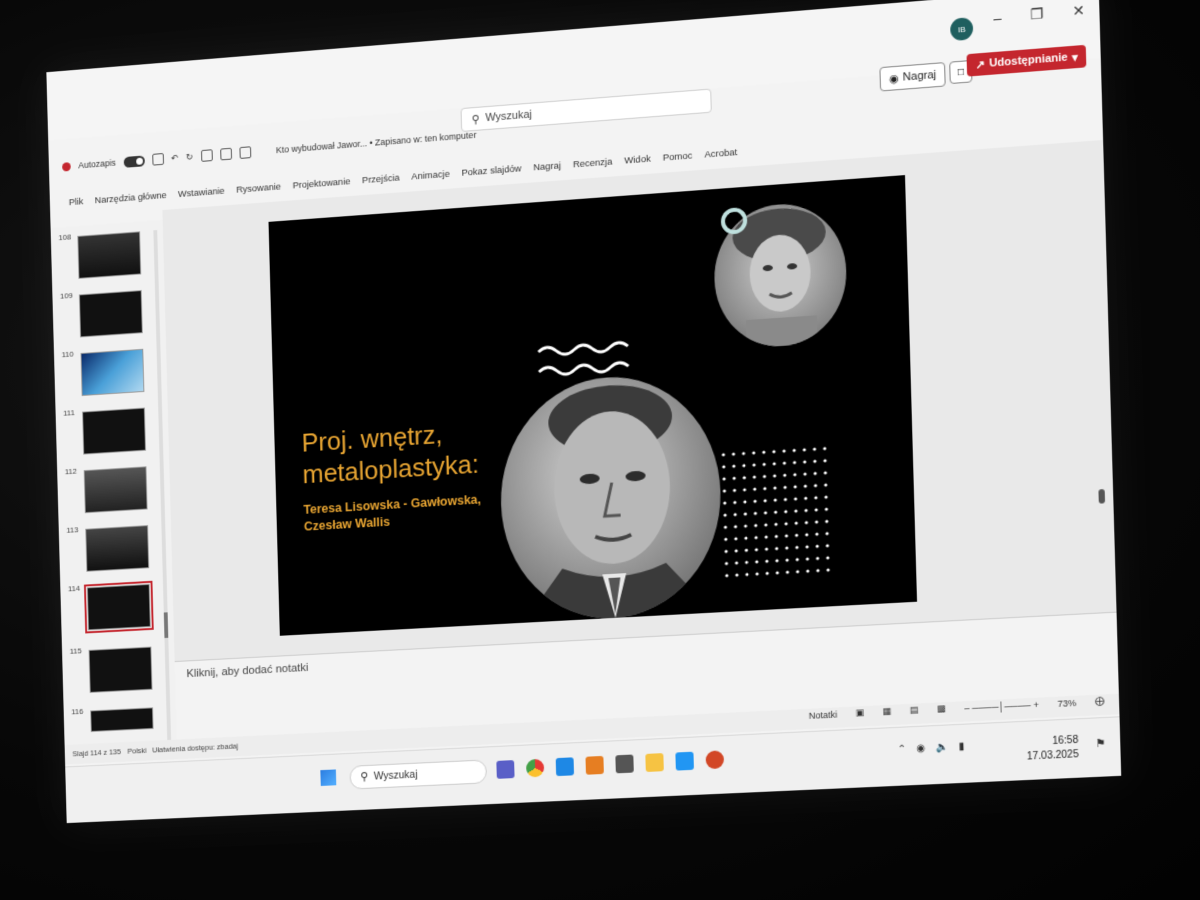  I want to click on language-indicator: Polski, so click(136, 751).